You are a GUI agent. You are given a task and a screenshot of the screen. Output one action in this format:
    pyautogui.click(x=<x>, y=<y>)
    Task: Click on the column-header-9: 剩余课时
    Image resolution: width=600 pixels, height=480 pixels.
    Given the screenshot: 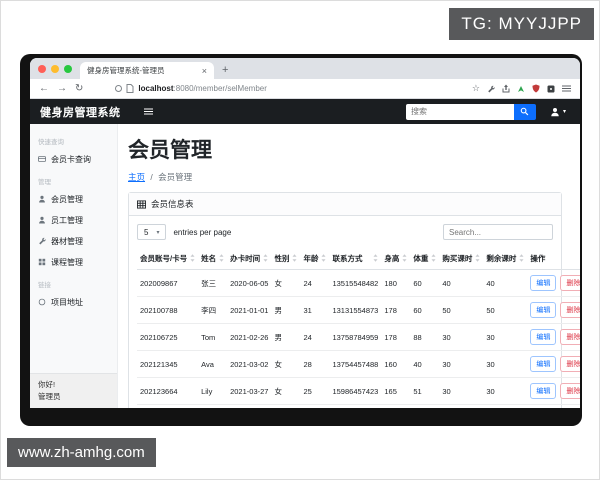 What is the action you would take?
    pyautogui.click(x=505, y=259)
    